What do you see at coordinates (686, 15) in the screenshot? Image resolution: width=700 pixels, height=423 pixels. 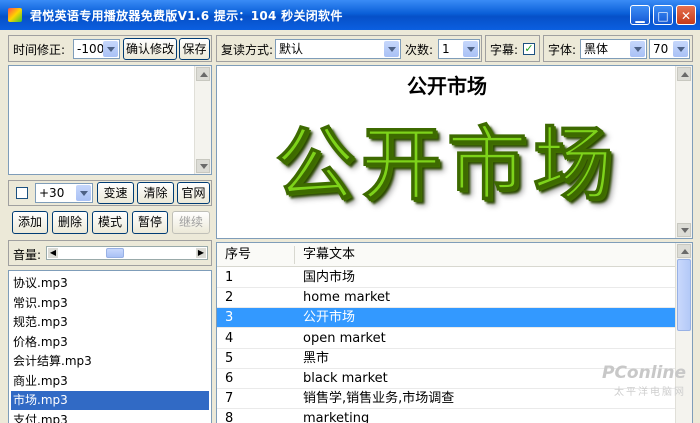 I see `close-button: ✕` at bounding box center [686, 15].